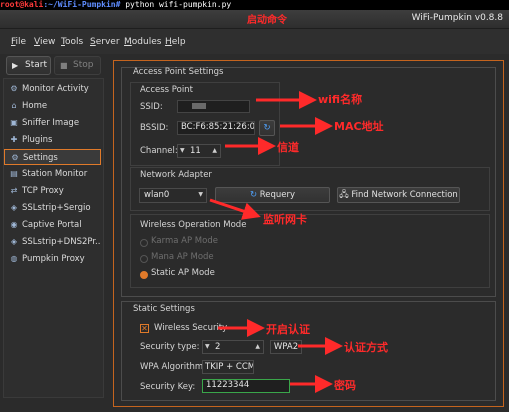 The image size is (509, 412). What do you see at coordinates (340, 99) in the screenshot?
I see `annotation-wifi-name: wifi名称` at bounding box center [340, 99].